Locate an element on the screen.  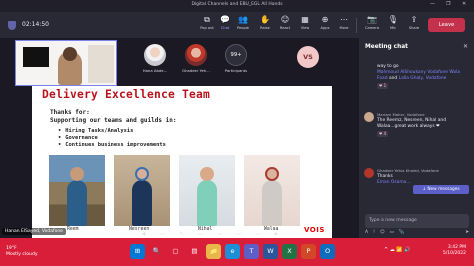
react-label: React is located at coordinates (285, 28).